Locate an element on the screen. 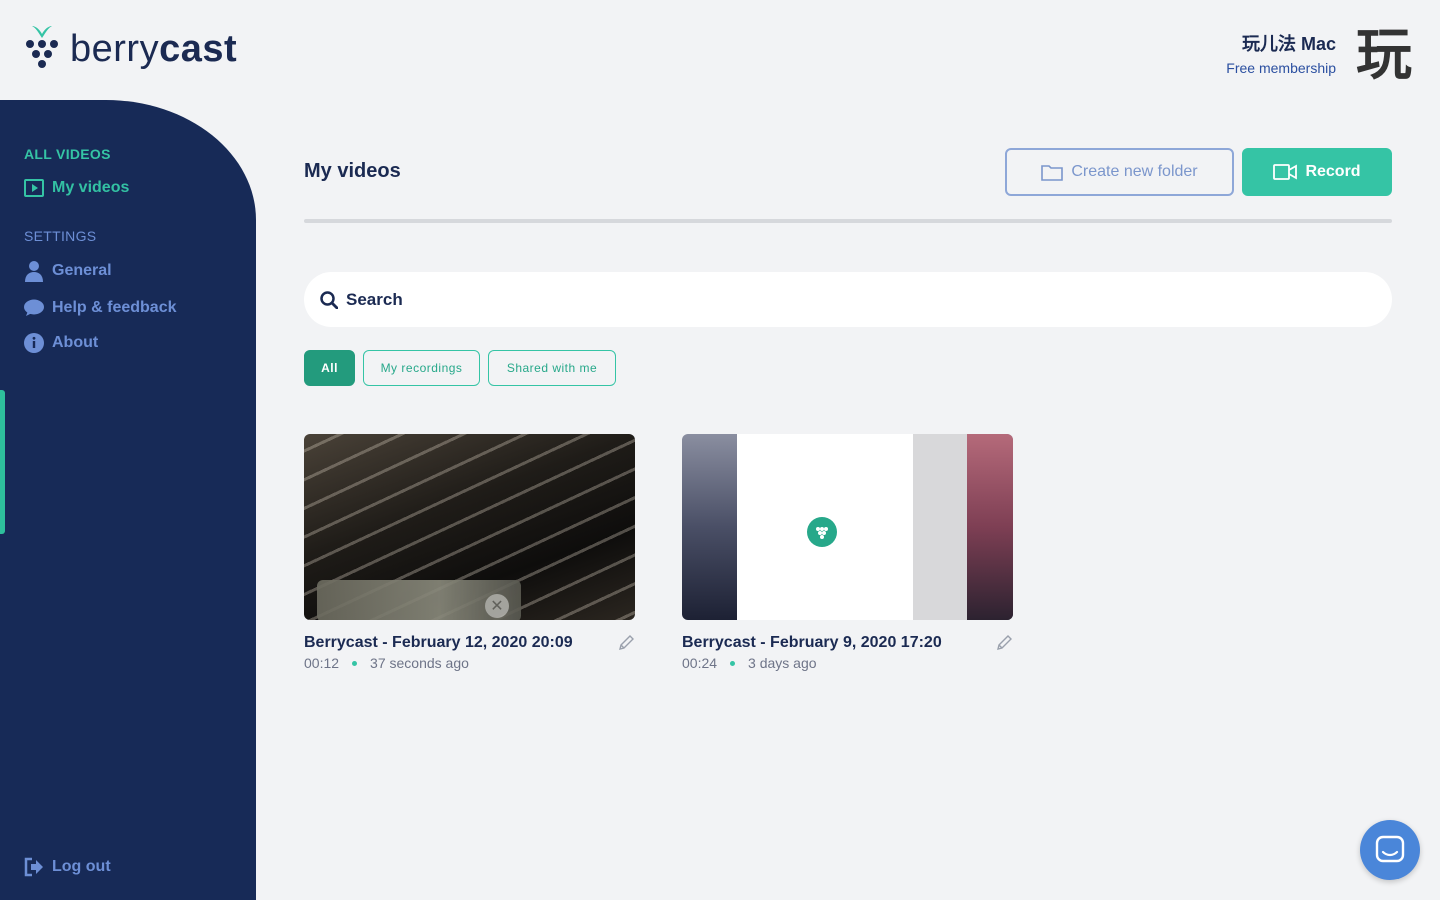 This screenshot has width=1440, height=900. sidebar-item-label: Log out is located at coordinates (81, 866).